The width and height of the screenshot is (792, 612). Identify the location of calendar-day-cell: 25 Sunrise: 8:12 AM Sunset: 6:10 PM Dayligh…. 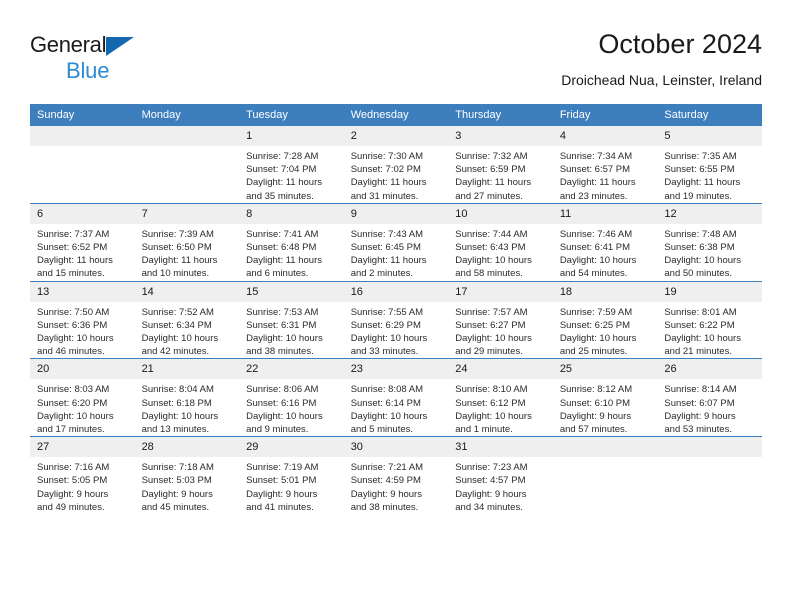
(605, 397).